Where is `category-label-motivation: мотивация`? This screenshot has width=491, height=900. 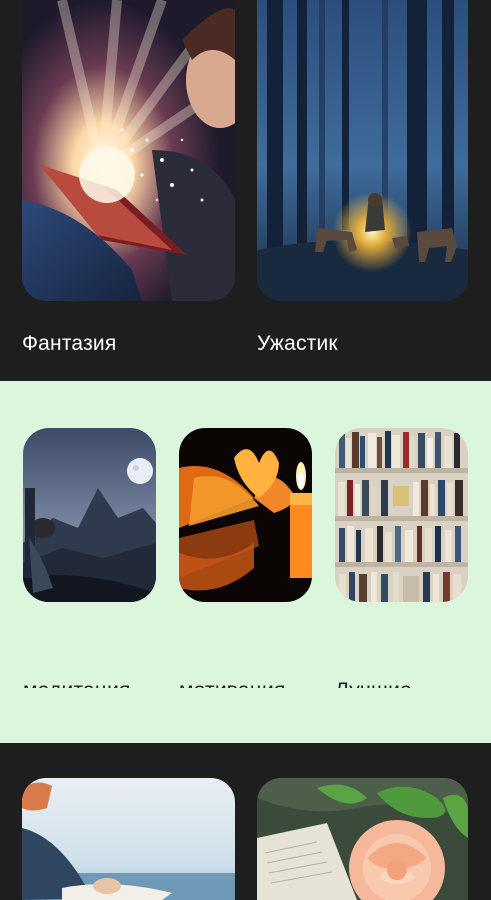 category-label-motivation: мотивация is located at coordinates (232, 682).